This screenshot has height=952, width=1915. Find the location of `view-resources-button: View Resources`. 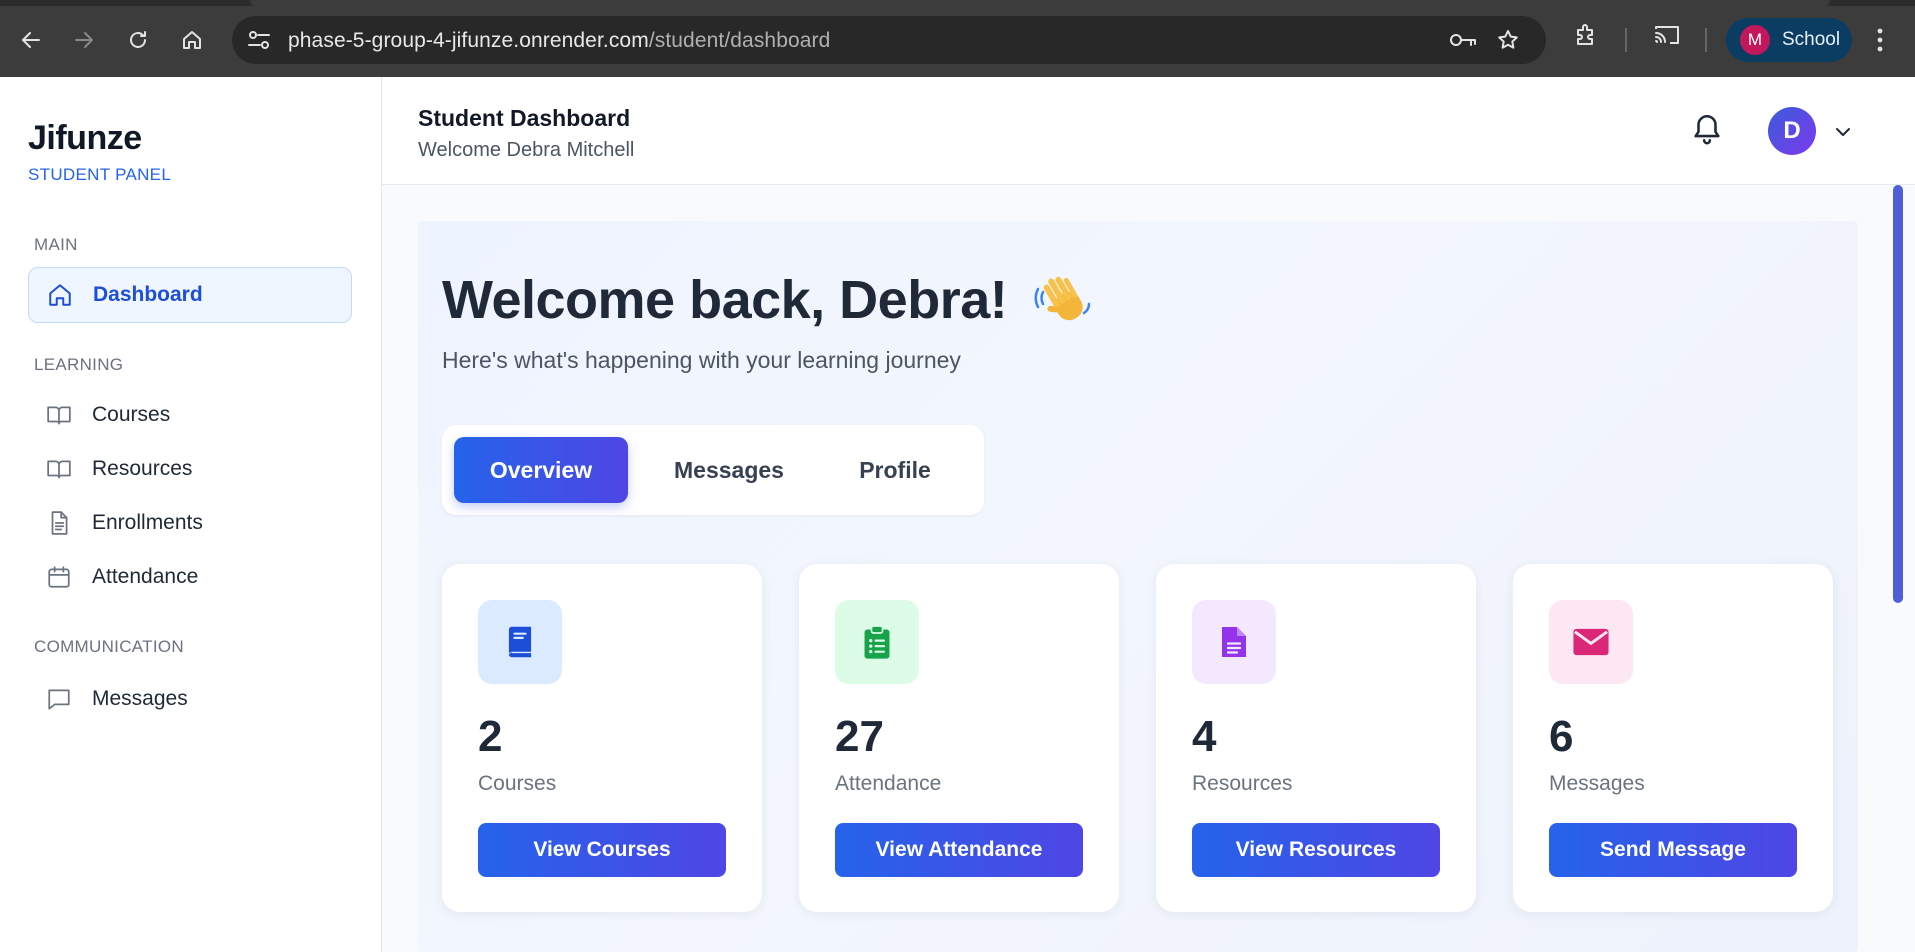

view-resources-button: View Resources is located at coordinates (1316, 850).